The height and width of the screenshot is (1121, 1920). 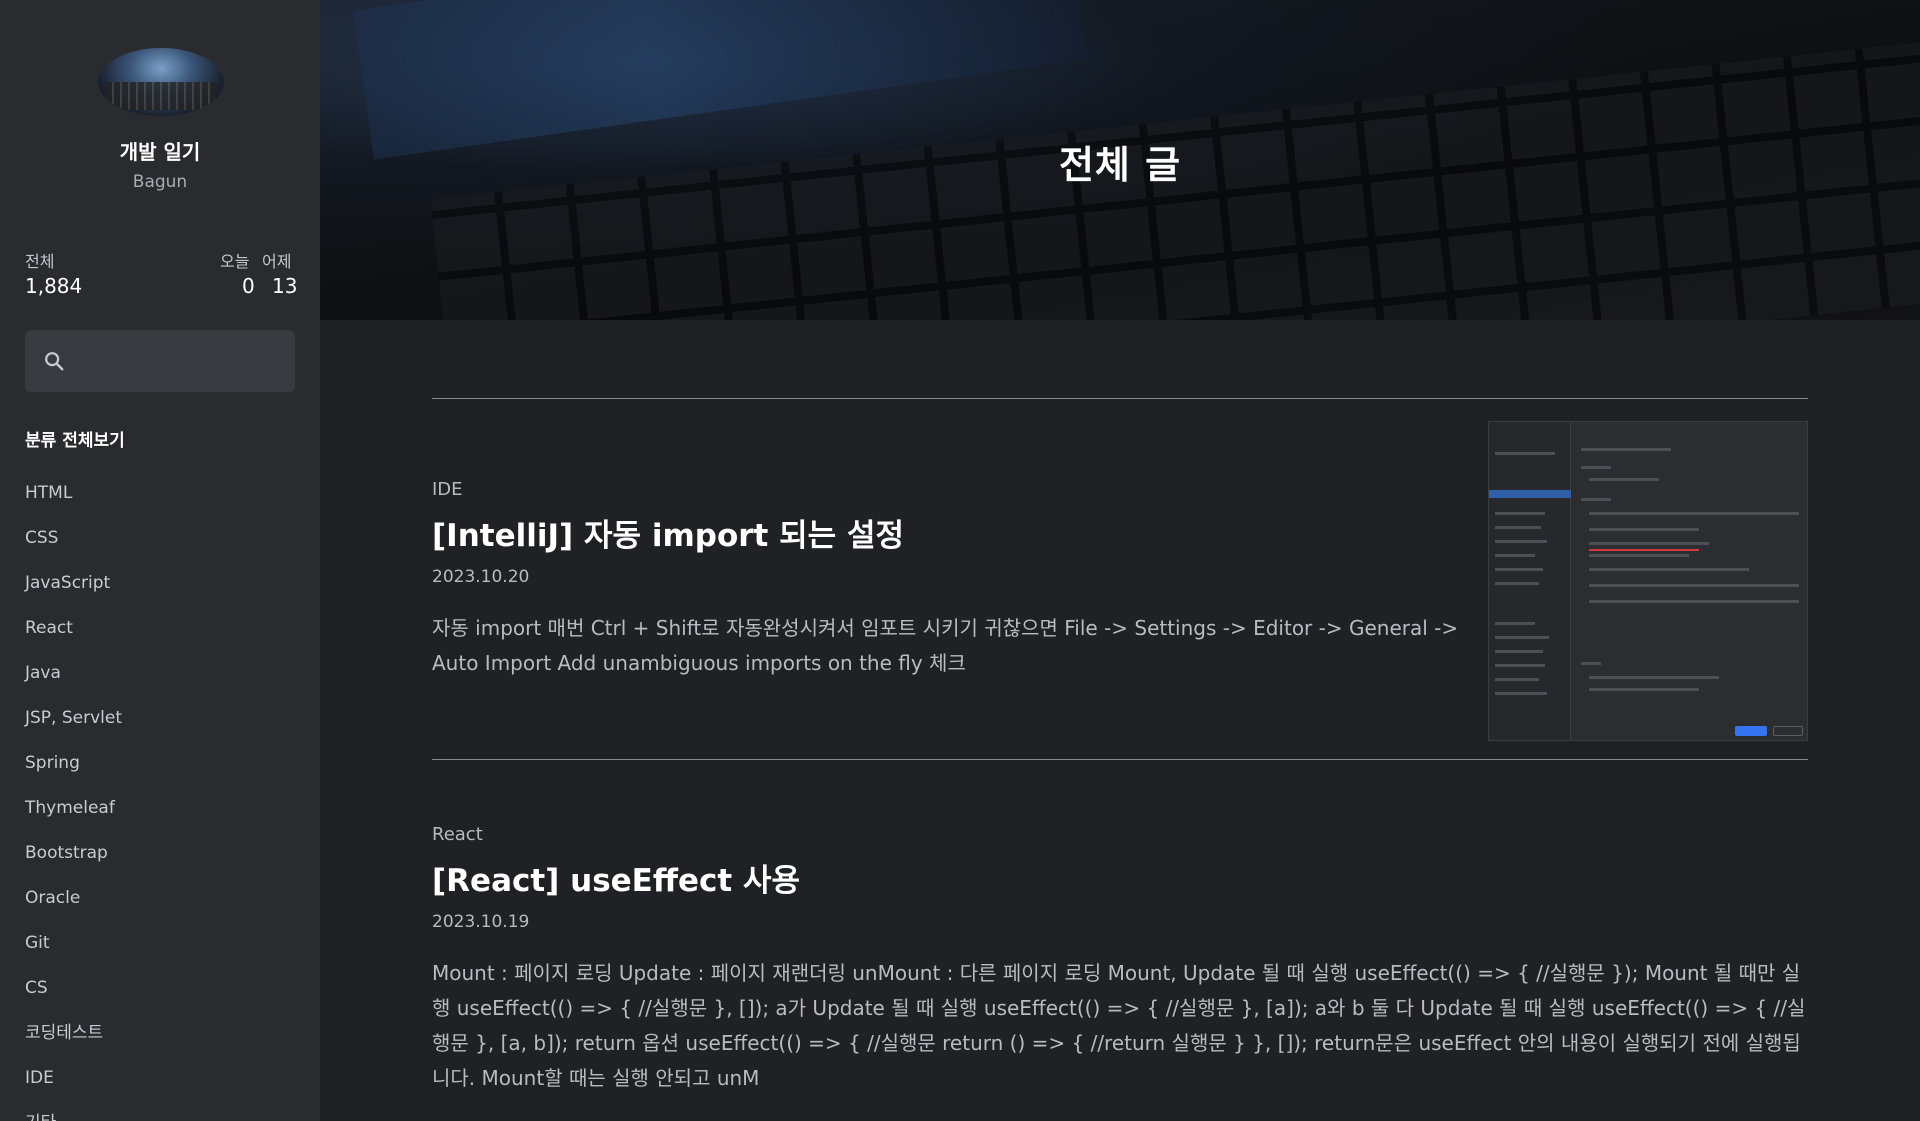 What do you see at coordinates (73, 1085) in the screenshot?
I see `category-item-ide: IDE` at bounding box center [73, 1085].